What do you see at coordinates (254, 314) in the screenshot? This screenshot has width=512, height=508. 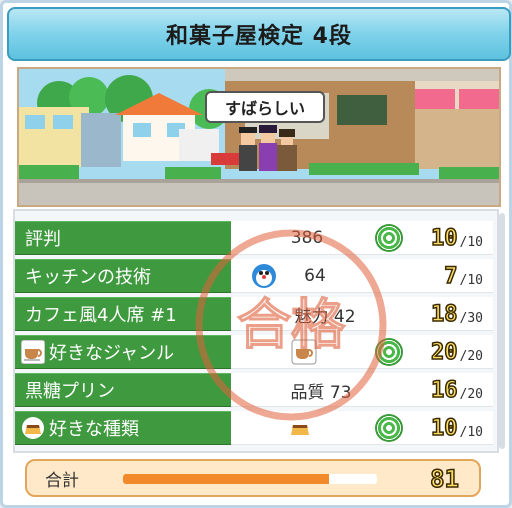 I see `score-row-cafe-seat: カフェ風4人席 #1 魅力 42 18 /30` at bounding box center [254, 314].